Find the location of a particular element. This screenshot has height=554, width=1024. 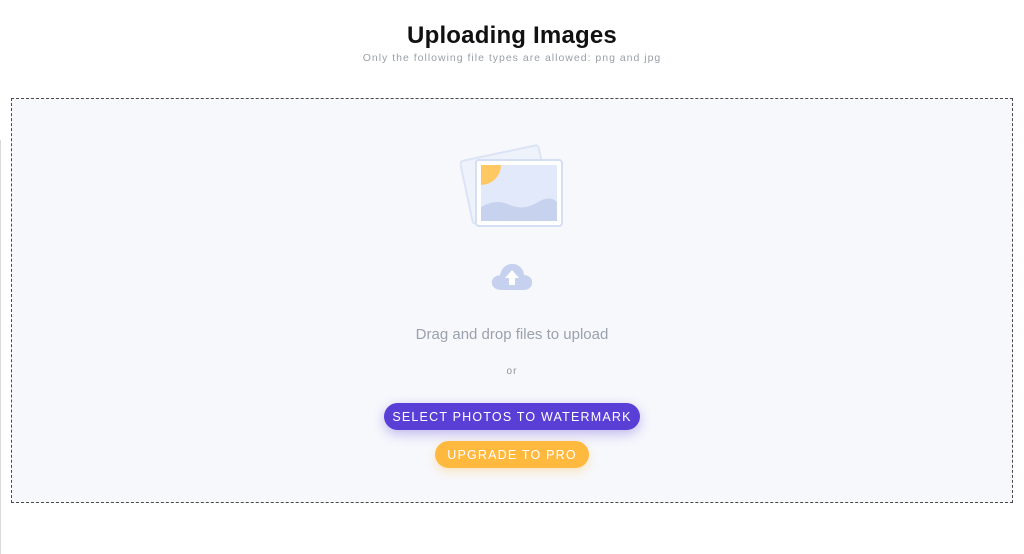

upload-cloud-icon is located at coordinates (512, 276).